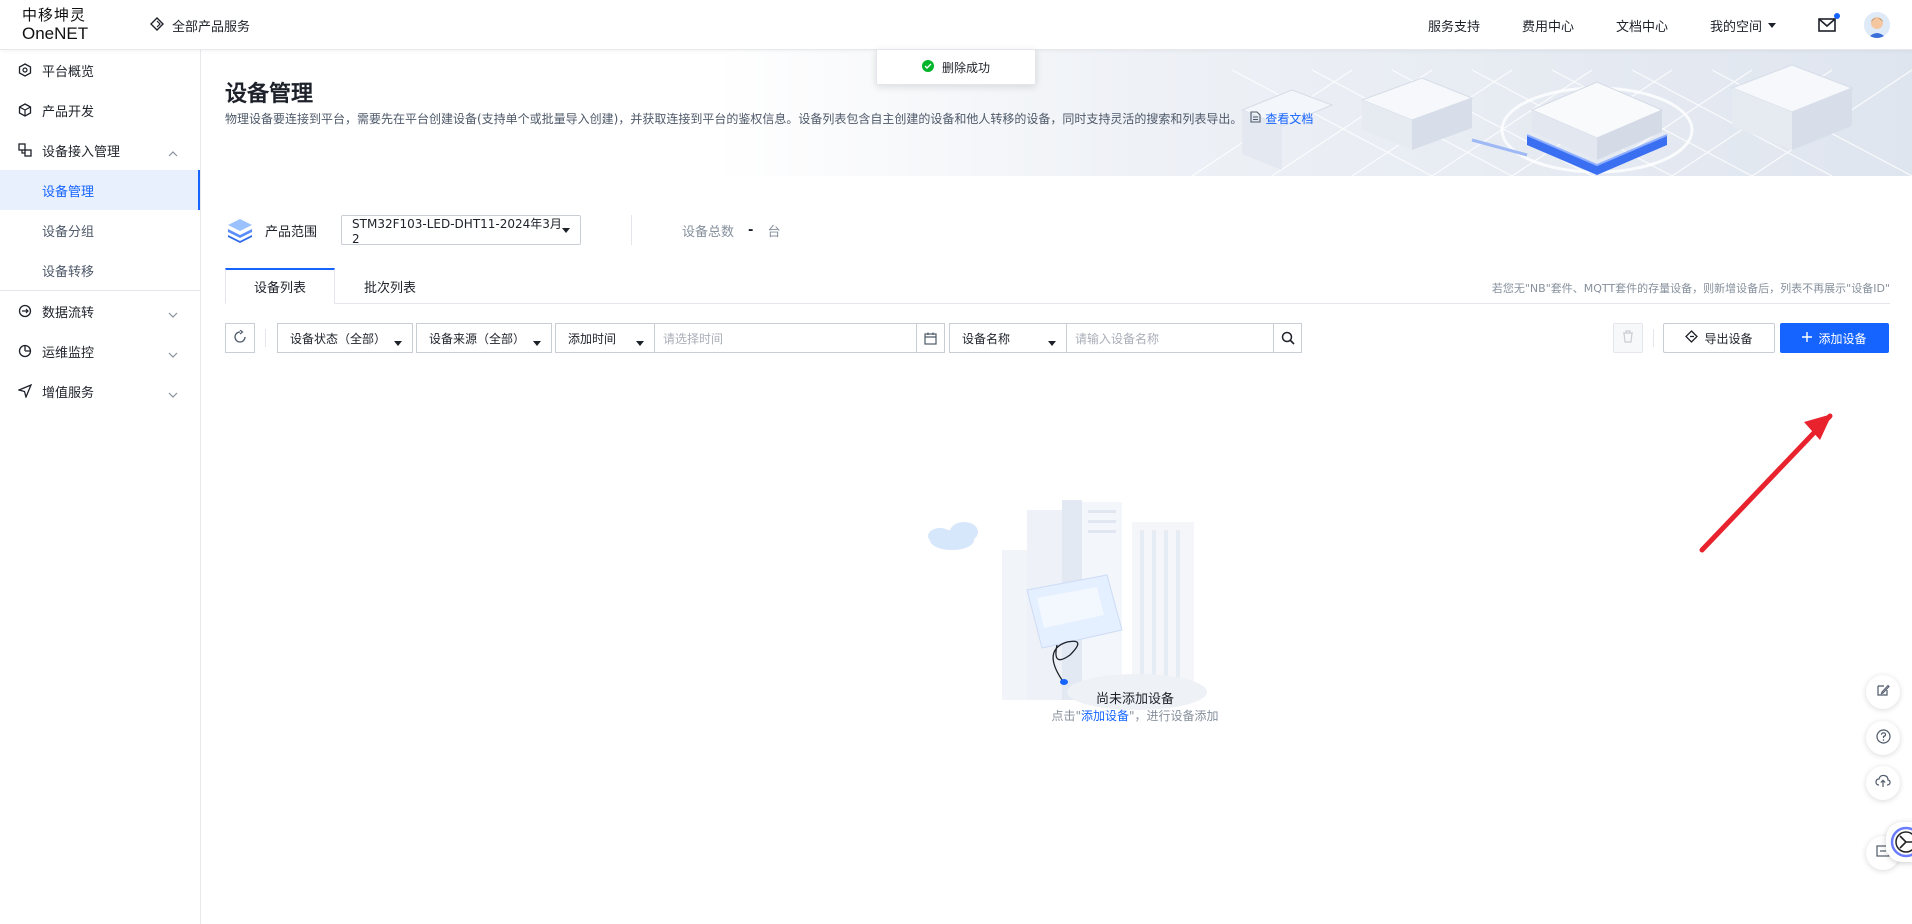  Describe the element at coordinates (1289, 119) in the screenshot. I see `view-docs-label: 查看文档` at that location.